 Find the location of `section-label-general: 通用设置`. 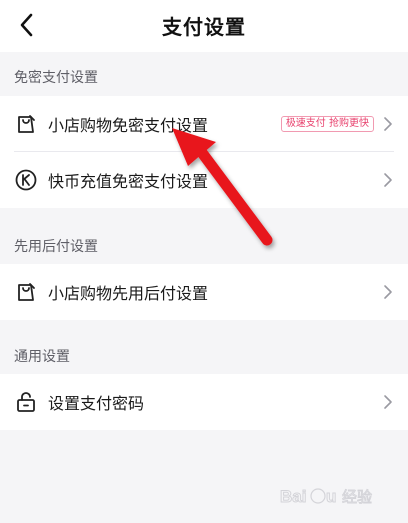

section-label-general: 通用设置 is located at coordinates (42, 357).